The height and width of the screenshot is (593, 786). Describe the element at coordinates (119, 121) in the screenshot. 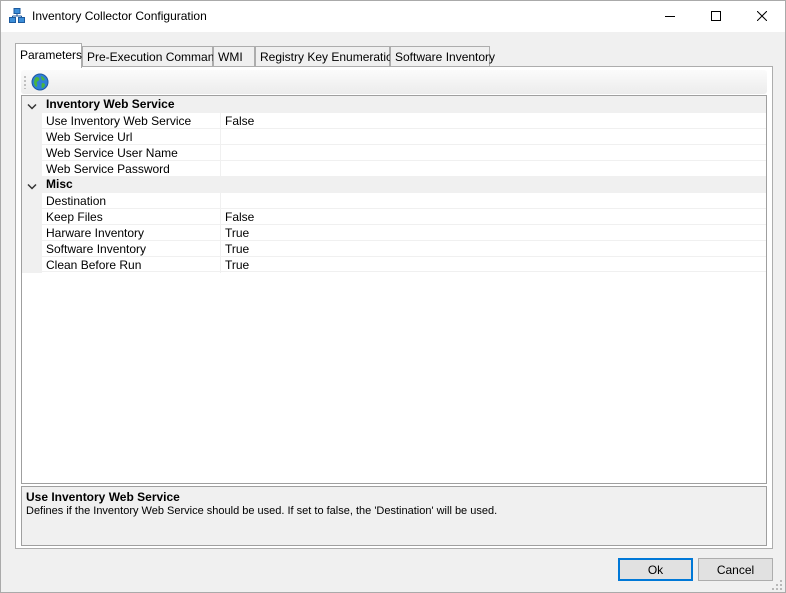

I see `property-name: Use Inventory Web Service` at that location.